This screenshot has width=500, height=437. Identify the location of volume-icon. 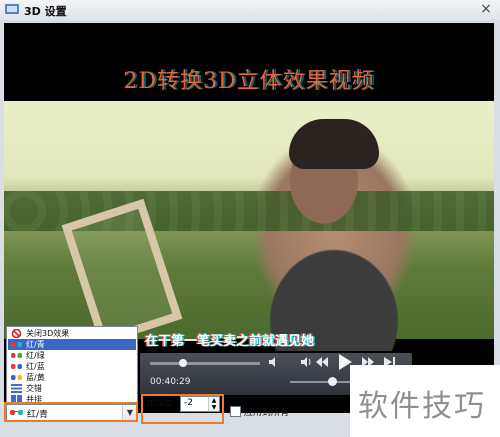
(306, 362).